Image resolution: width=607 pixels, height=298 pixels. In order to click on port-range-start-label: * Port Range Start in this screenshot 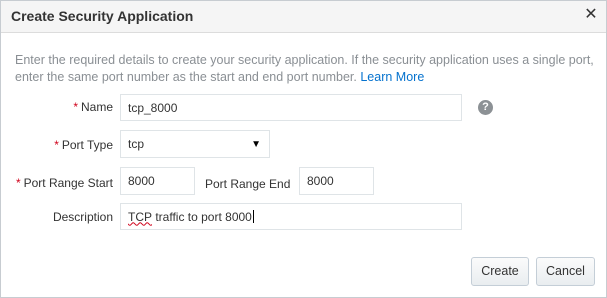, I will do `click(62, 183)`.